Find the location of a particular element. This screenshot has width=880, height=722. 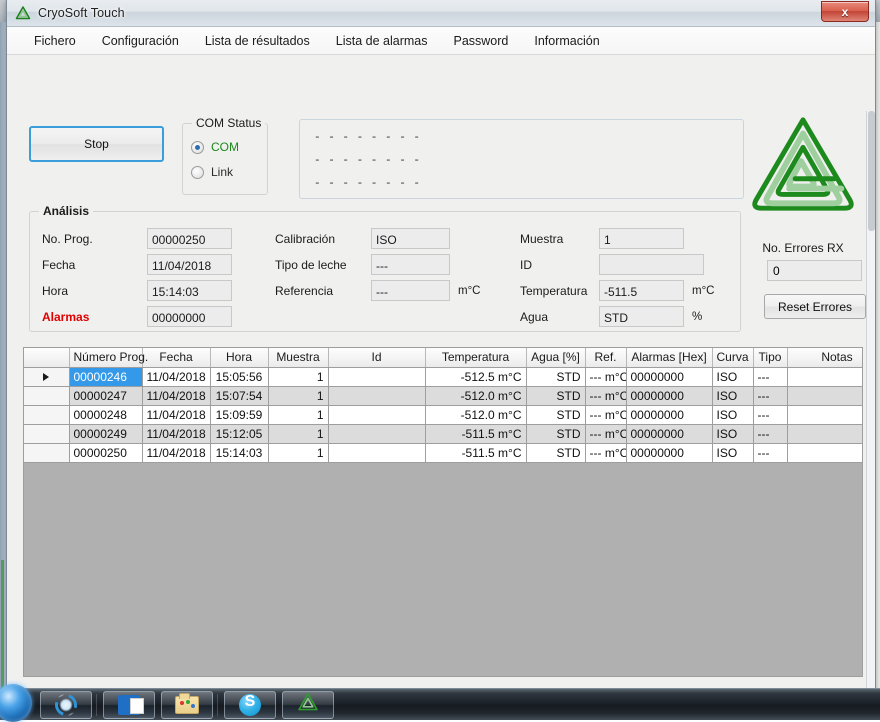

field-hora-input: 15:14:03 is located at coordinates (189, 290).